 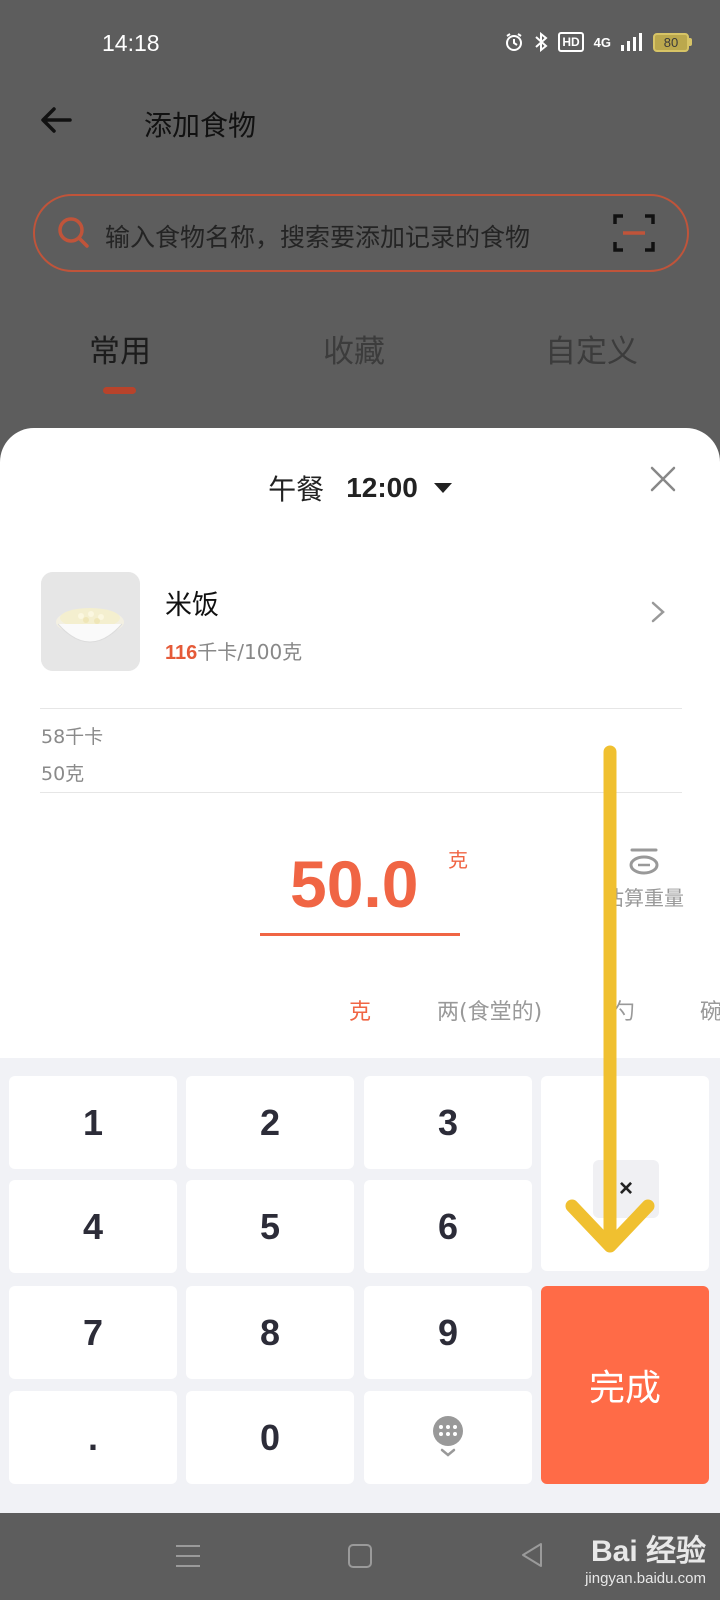 What do you see at coordinates (188, 1556) in the screenshot?
I see `menu-nav-icon` at bounding box center [188, 1556].